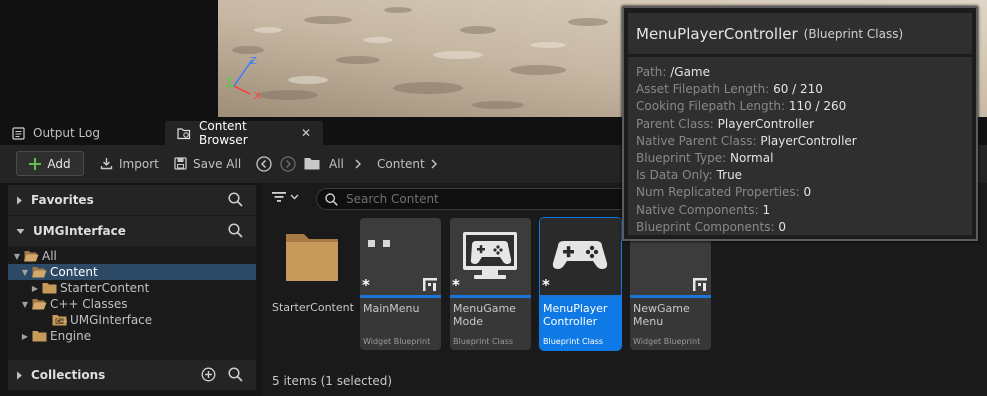  Describe the element at coordinates (245, 81) in the screenshot. I see `axis-gizmo: Z Y X` at that location.